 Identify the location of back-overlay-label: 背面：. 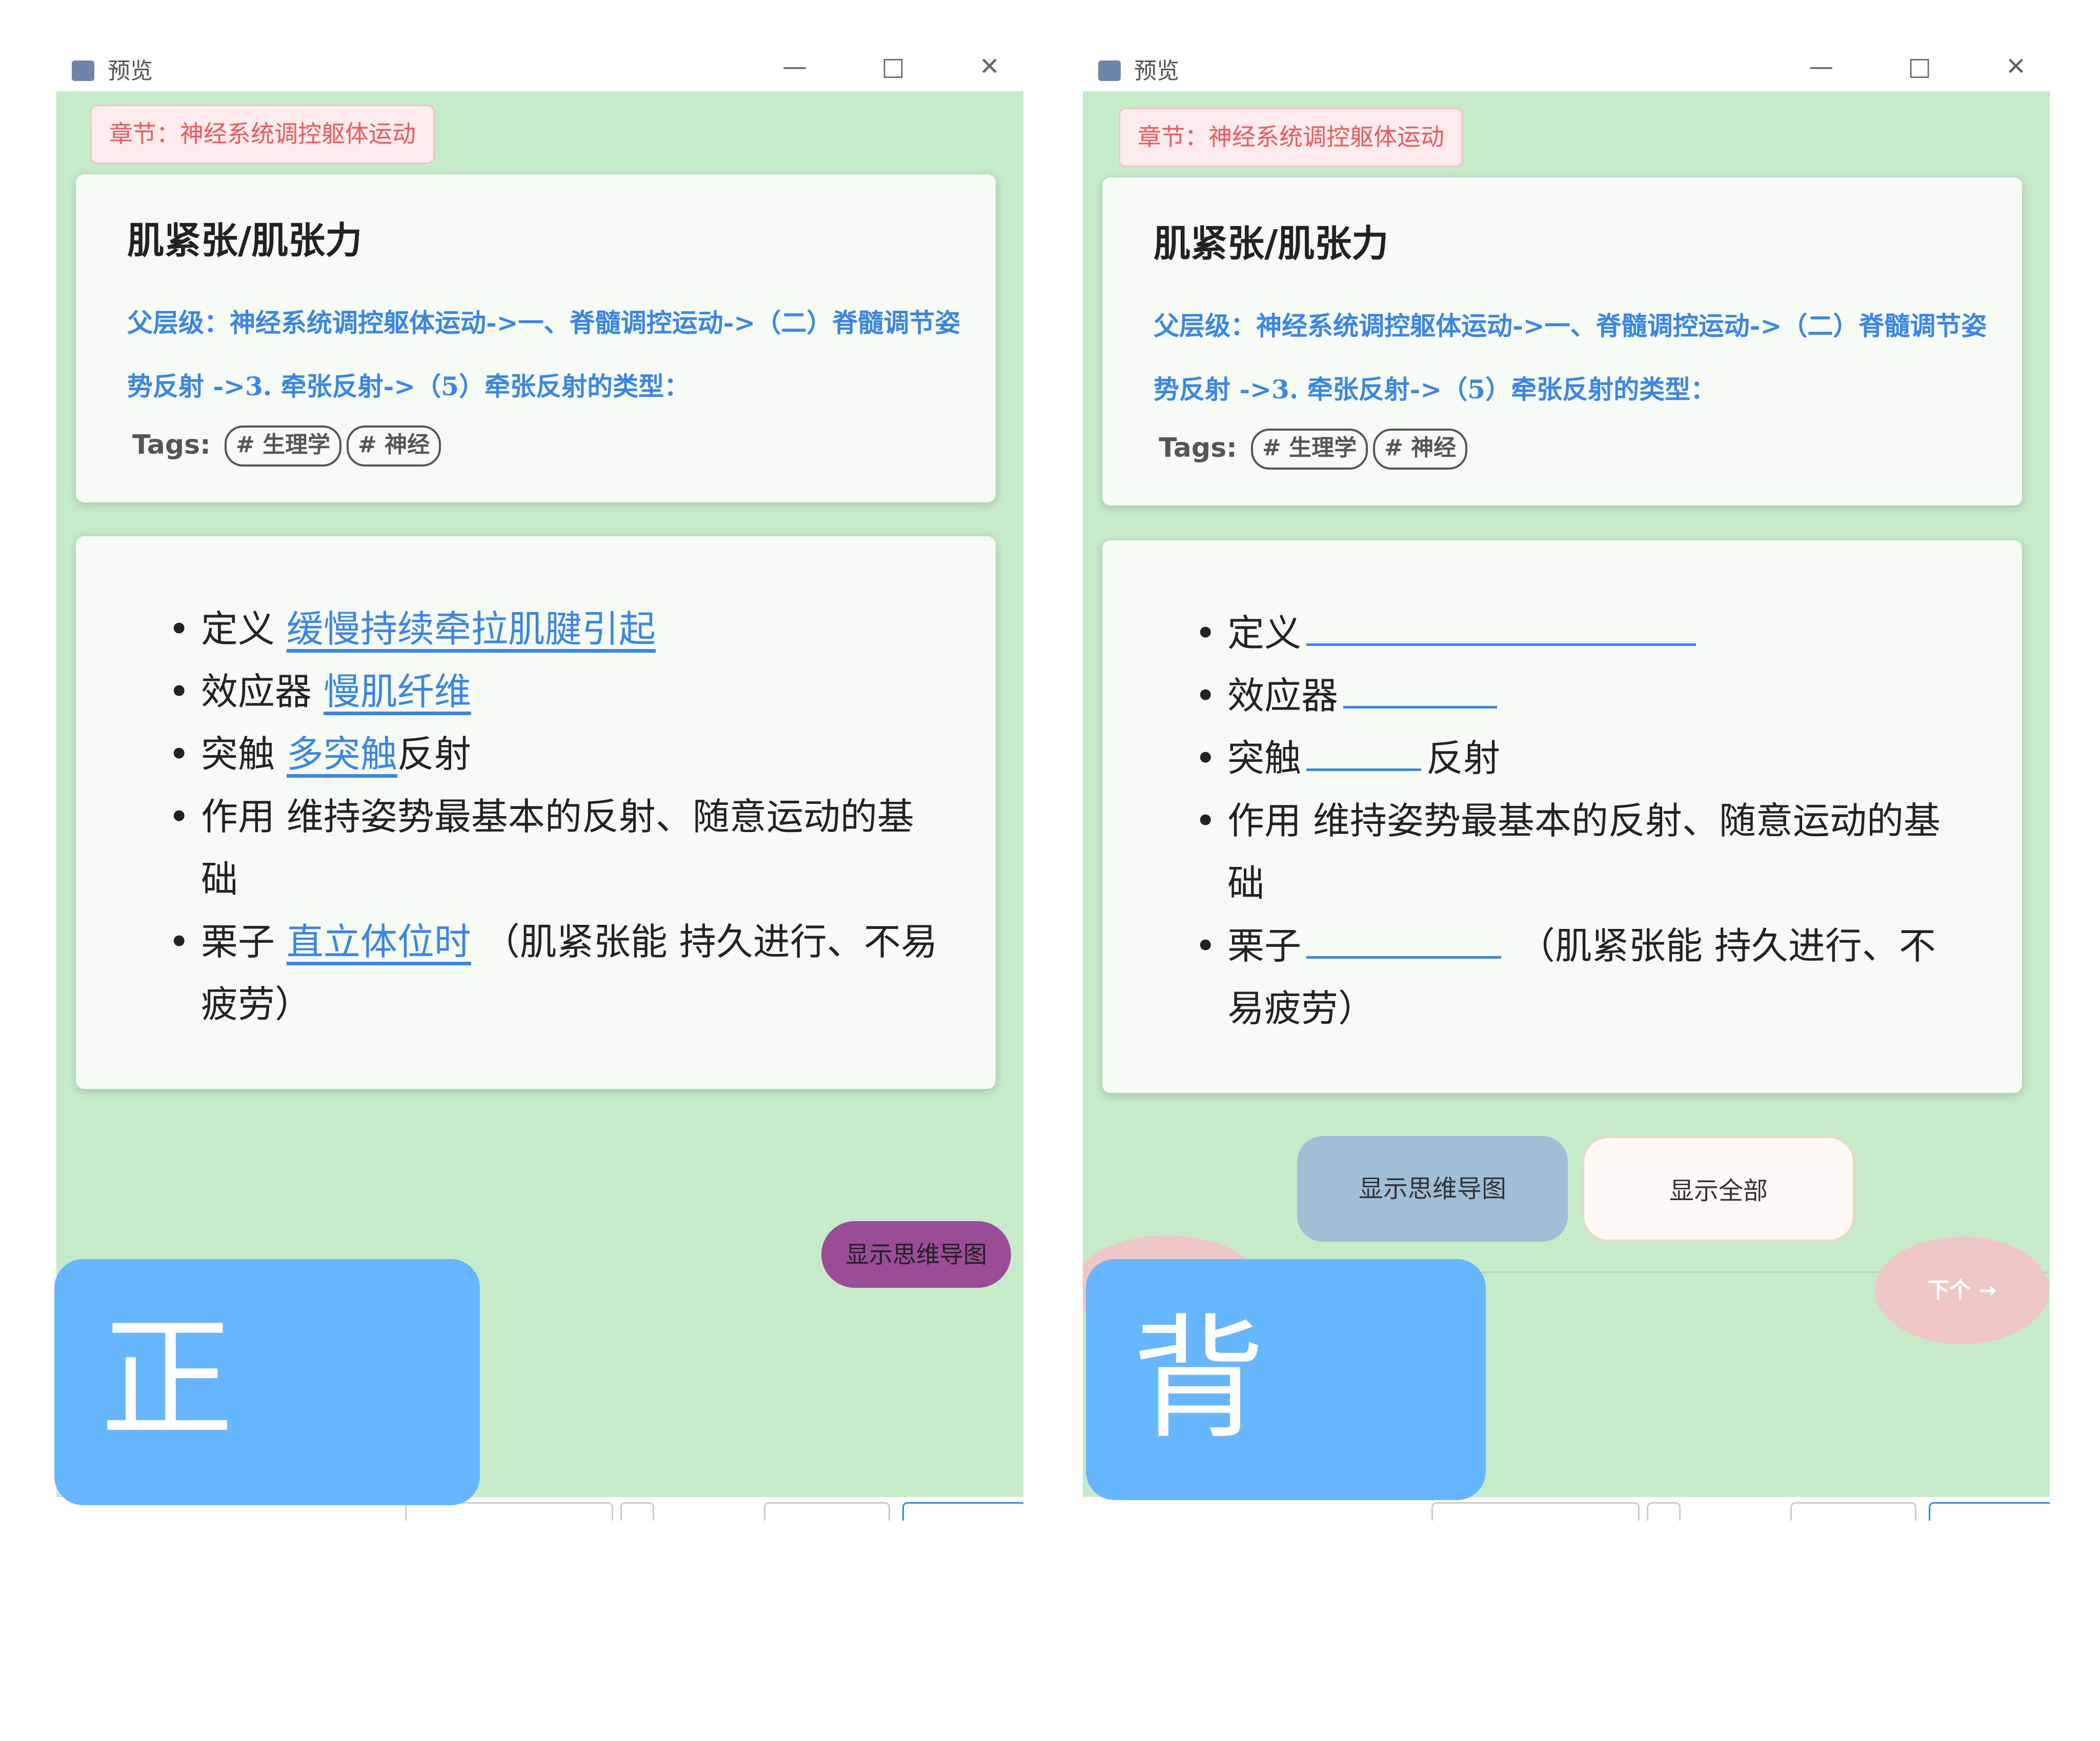
(1286, 1478).